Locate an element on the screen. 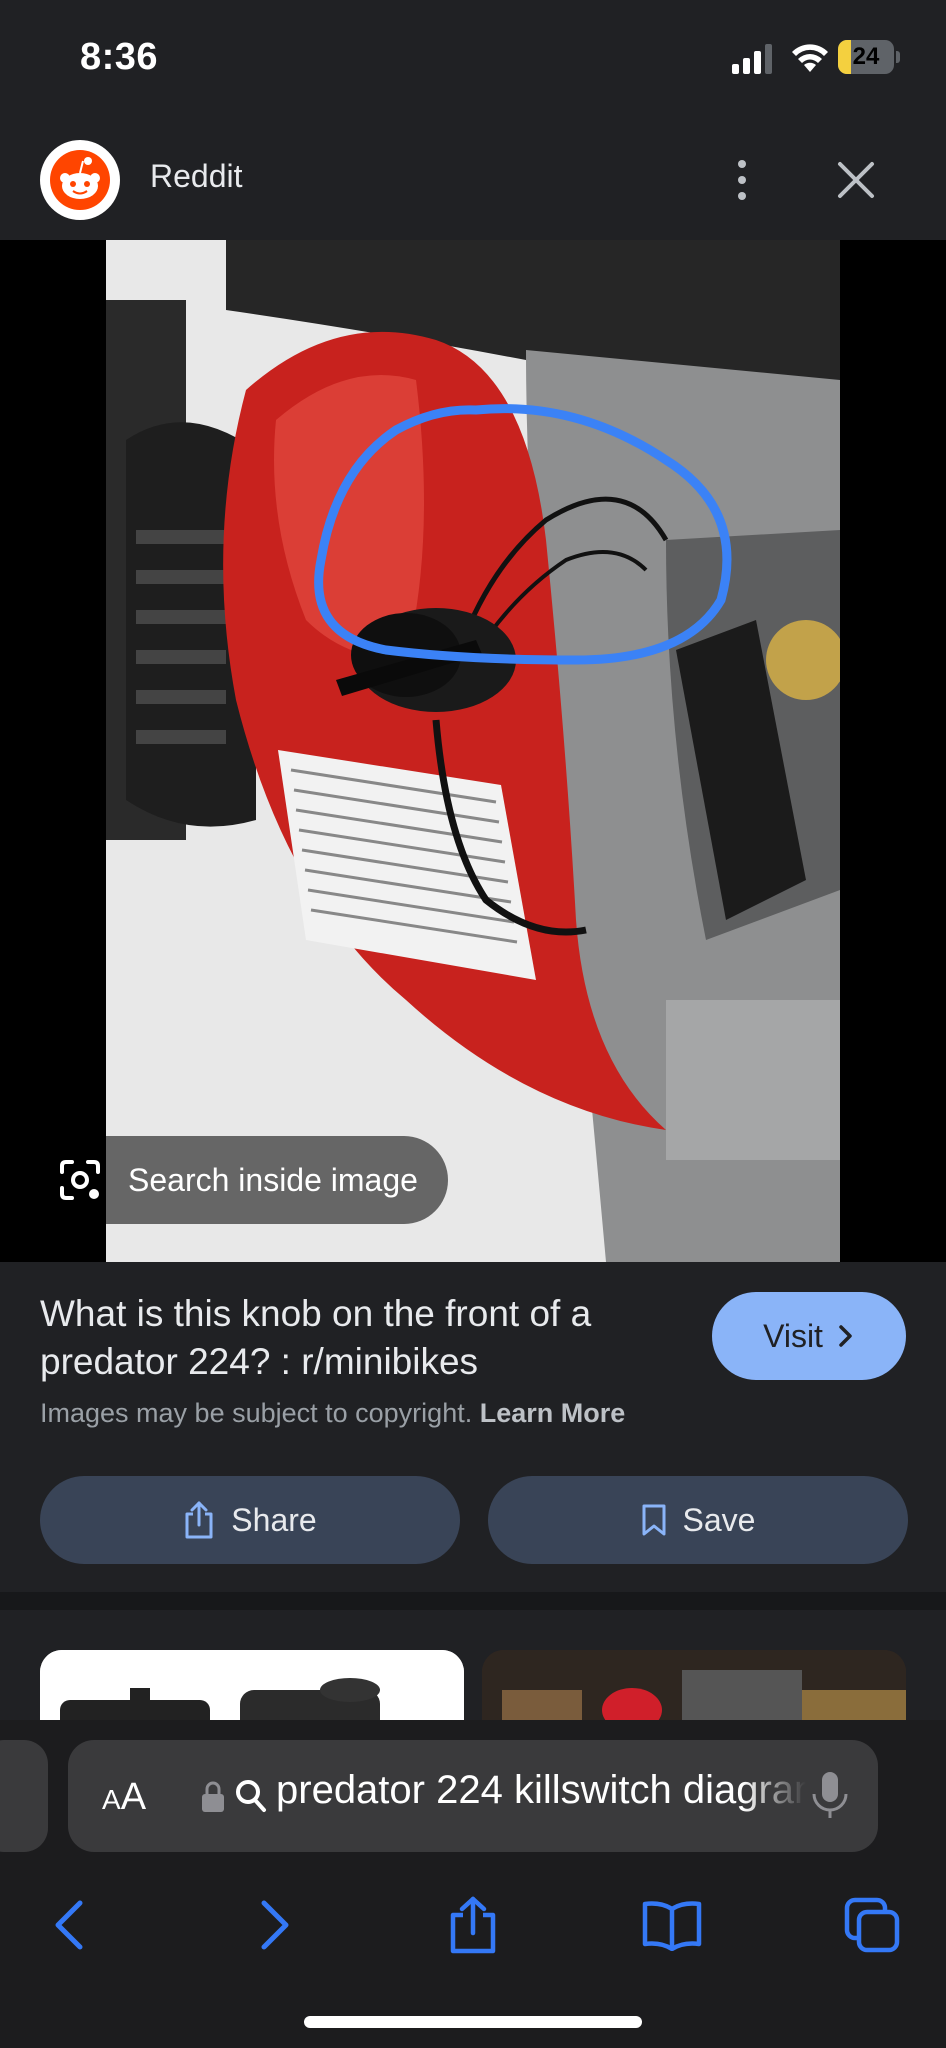 This screenshot has width=946, height=2048. browser-toolbar is located at coordinates (473, 1925).